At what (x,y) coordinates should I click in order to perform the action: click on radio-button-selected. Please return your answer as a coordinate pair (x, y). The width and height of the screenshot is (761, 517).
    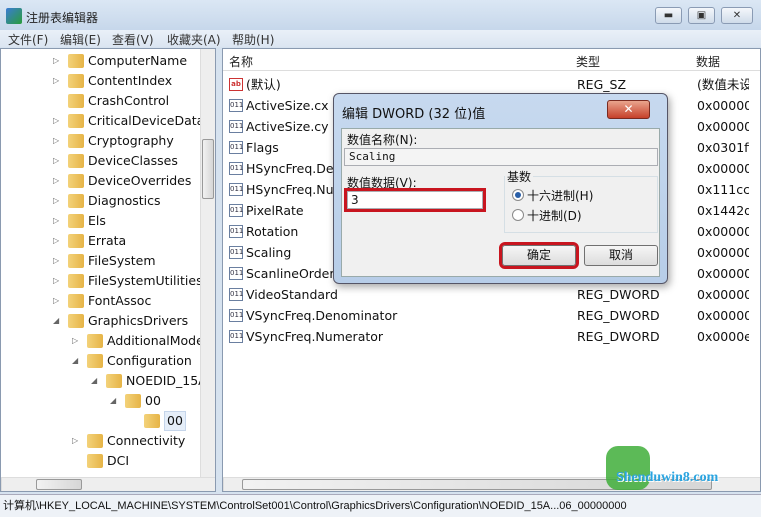
    Looking at the image, I should click on (518, 195).